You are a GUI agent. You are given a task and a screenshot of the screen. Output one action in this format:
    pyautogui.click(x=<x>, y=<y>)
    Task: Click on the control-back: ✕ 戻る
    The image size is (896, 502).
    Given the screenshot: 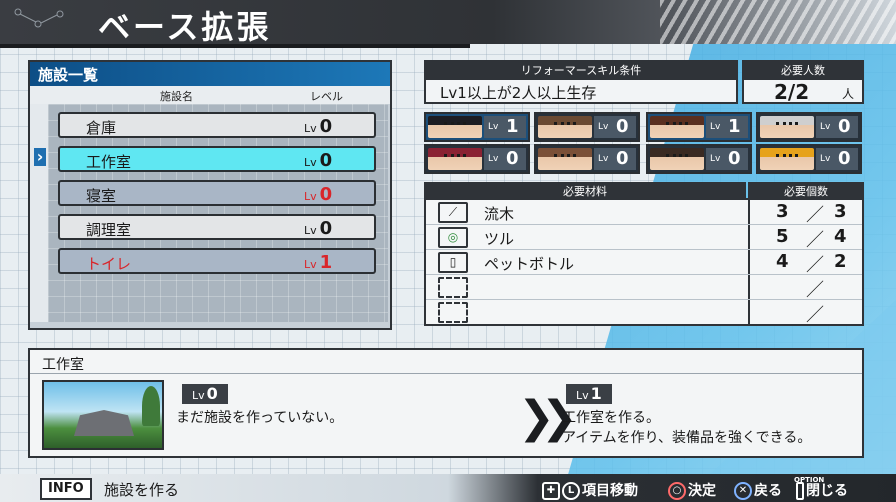 What is the action you would take?
    pyautogui.click(x=758, y=490)
    